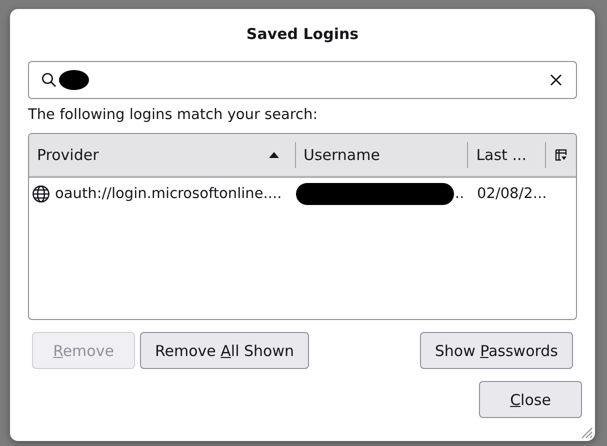 This screenshot has height=446, width=607. Describe the element at coordinates (41, 194) in the screenshot. I see `globe-icon` at that location.